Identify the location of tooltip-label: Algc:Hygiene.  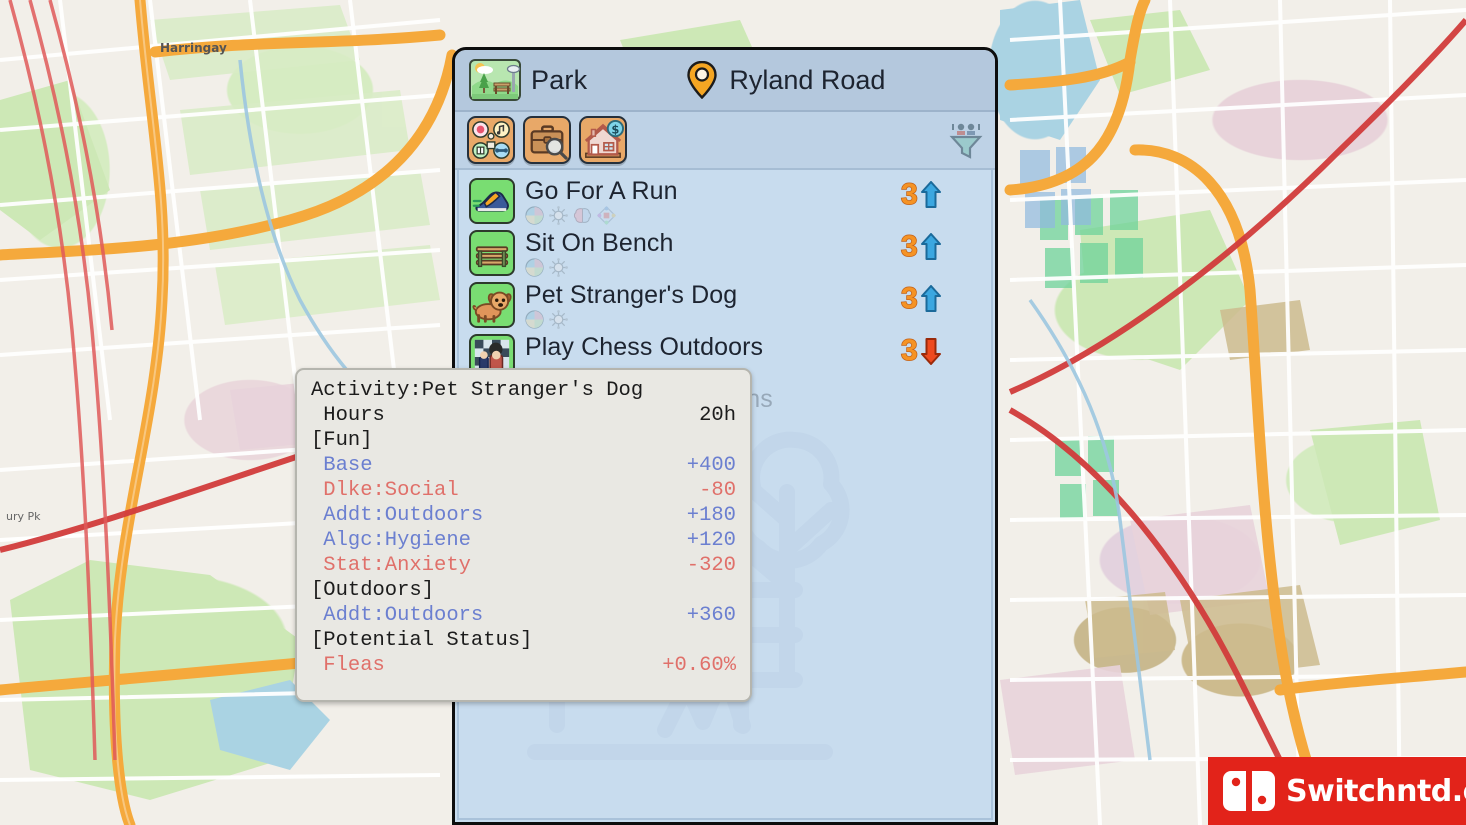
(391, 540).